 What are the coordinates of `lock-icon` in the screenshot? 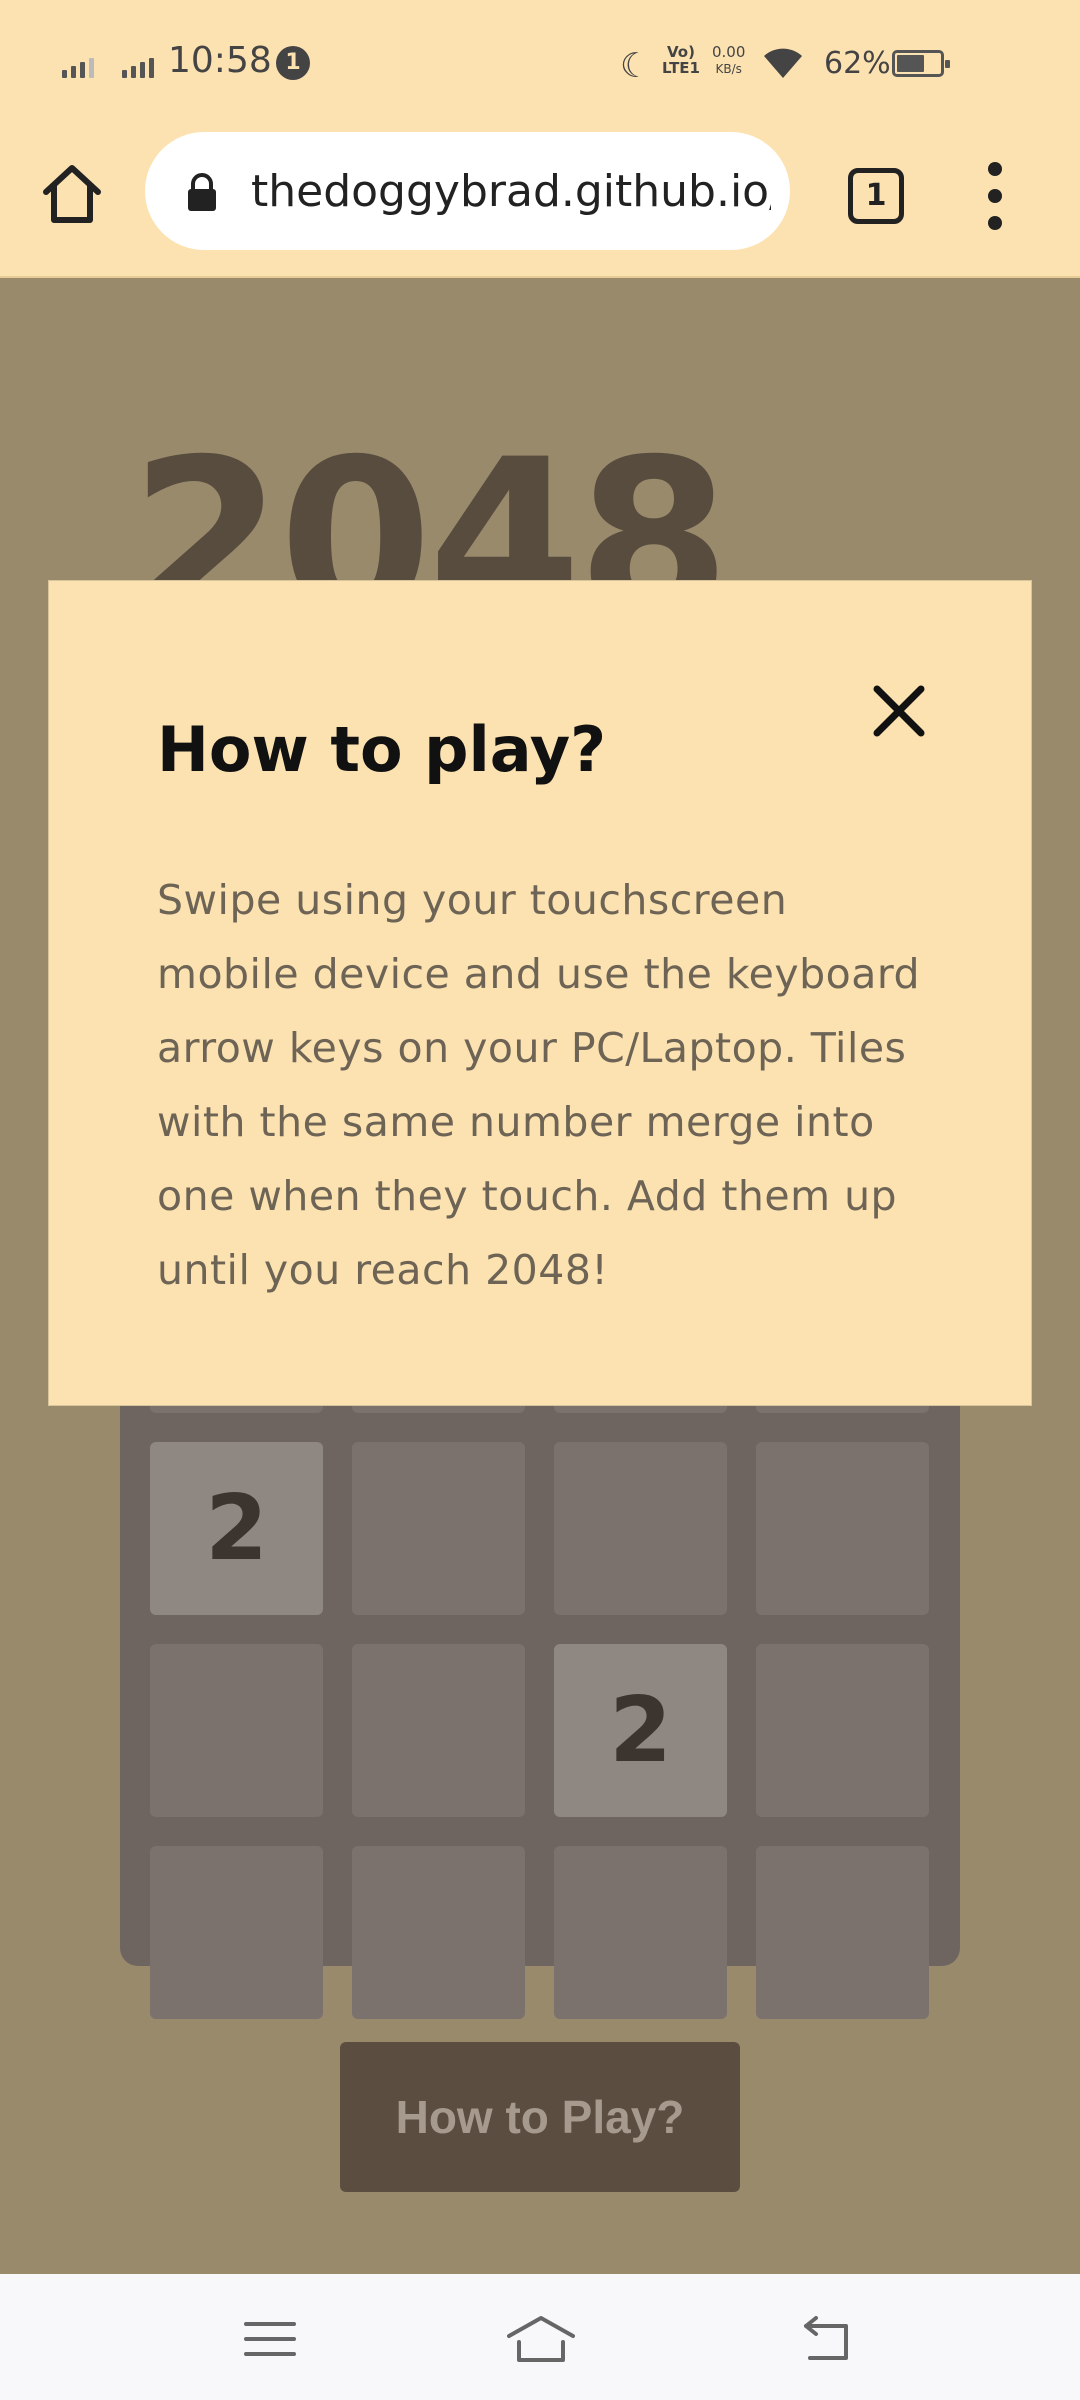 It's located at (202, 192).